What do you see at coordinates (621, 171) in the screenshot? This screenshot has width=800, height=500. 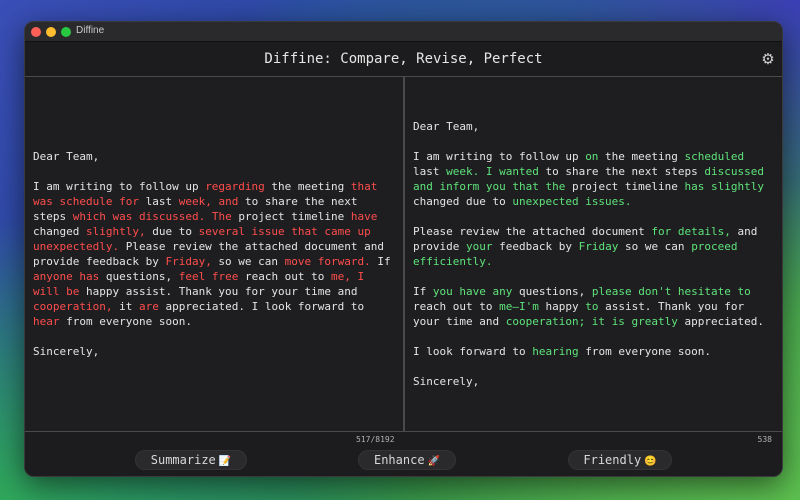 I see `unchanged-text: to share the next steps` at bounding box center [621, 171].